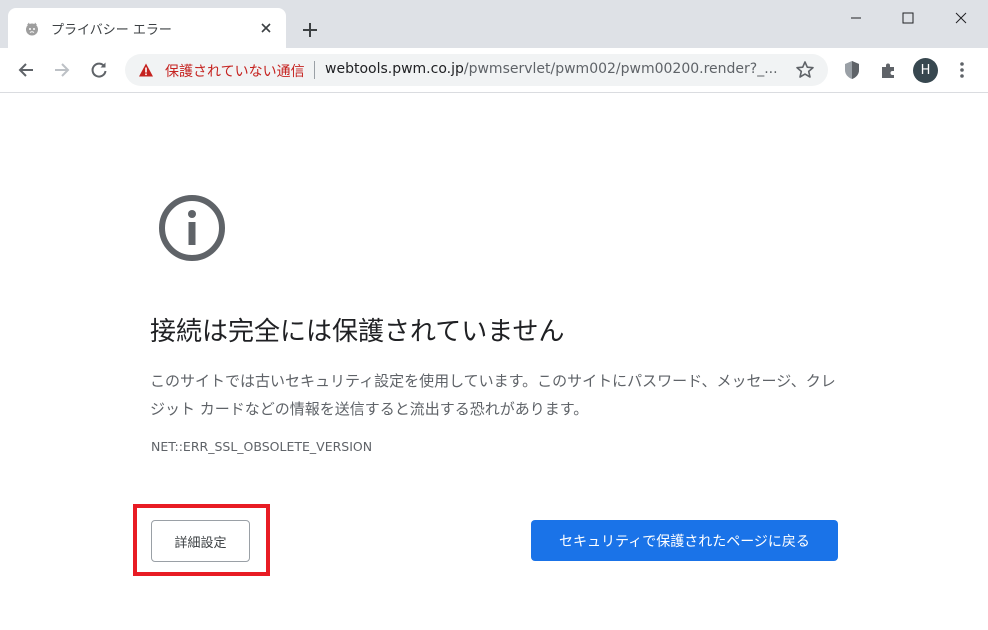 This screenshot has width=988, height=630. I want to click on shield-icon, so click(852, 70).